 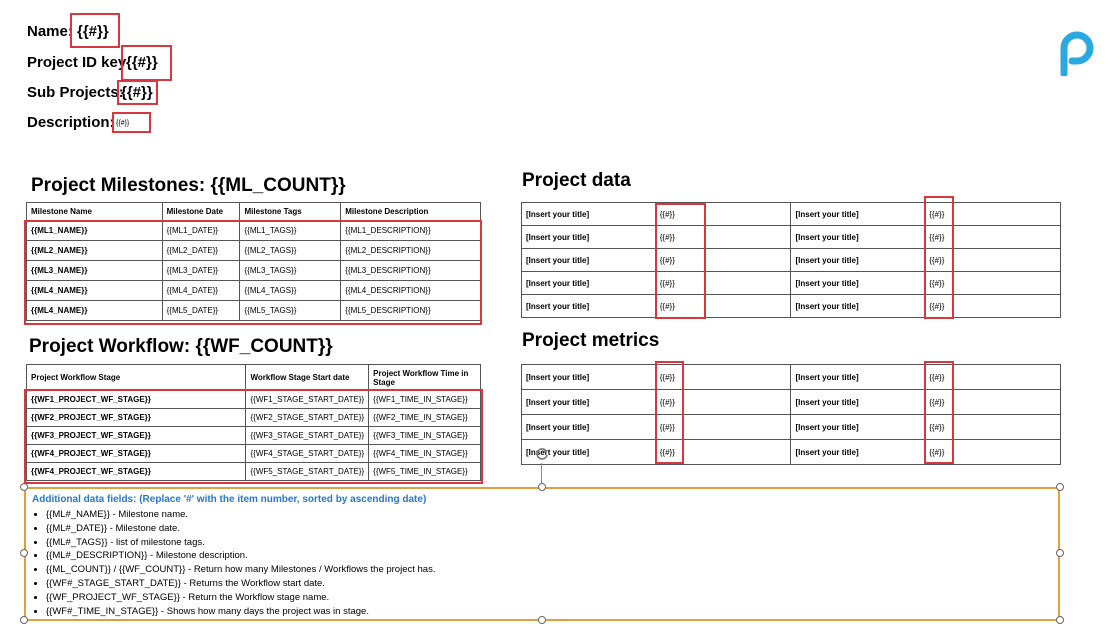 I want to click on project-data-col2-highlight-box, so click(x=680, y=261).